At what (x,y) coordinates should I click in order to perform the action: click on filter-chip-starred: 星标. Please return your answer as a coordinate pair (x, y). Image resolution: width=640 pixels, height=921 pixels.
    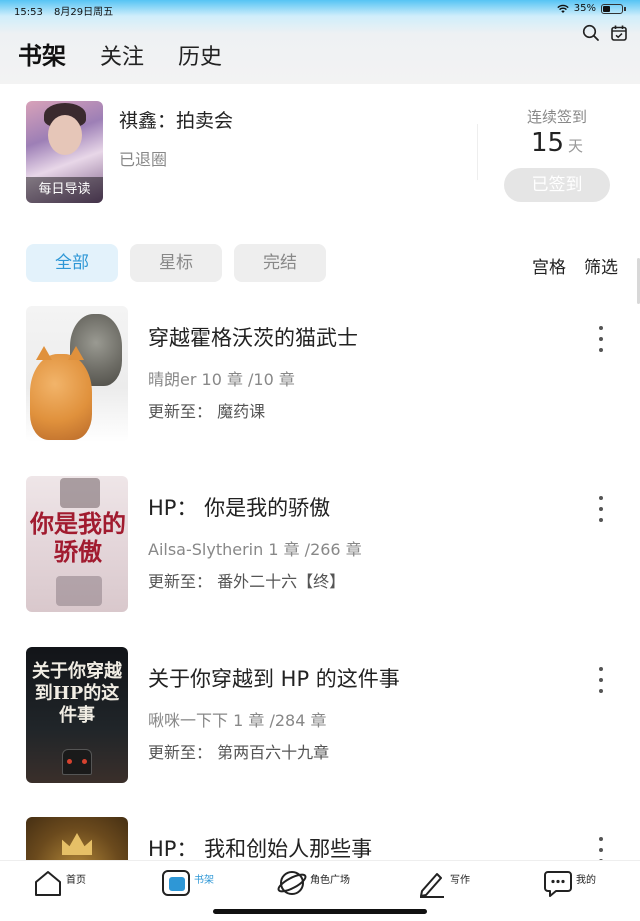
    Looking at the image, I should click on (176, 263).